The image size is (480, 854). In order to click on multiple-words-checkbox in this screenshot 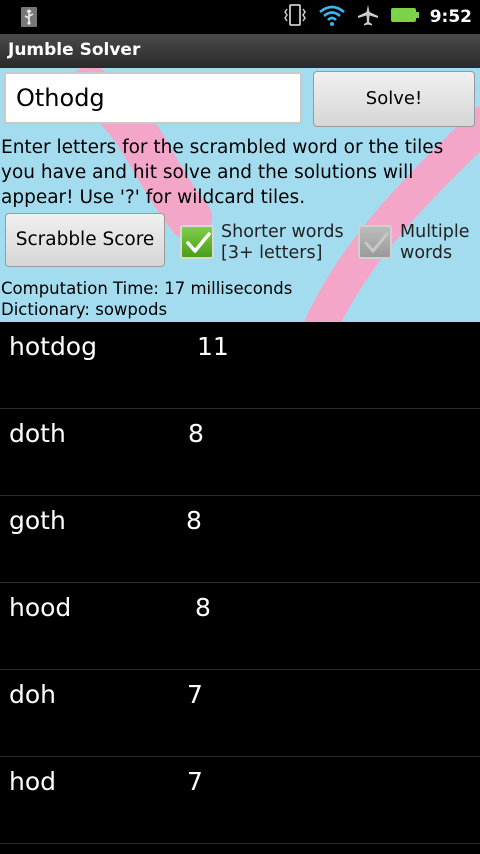, I will do `click(375, 242)`.